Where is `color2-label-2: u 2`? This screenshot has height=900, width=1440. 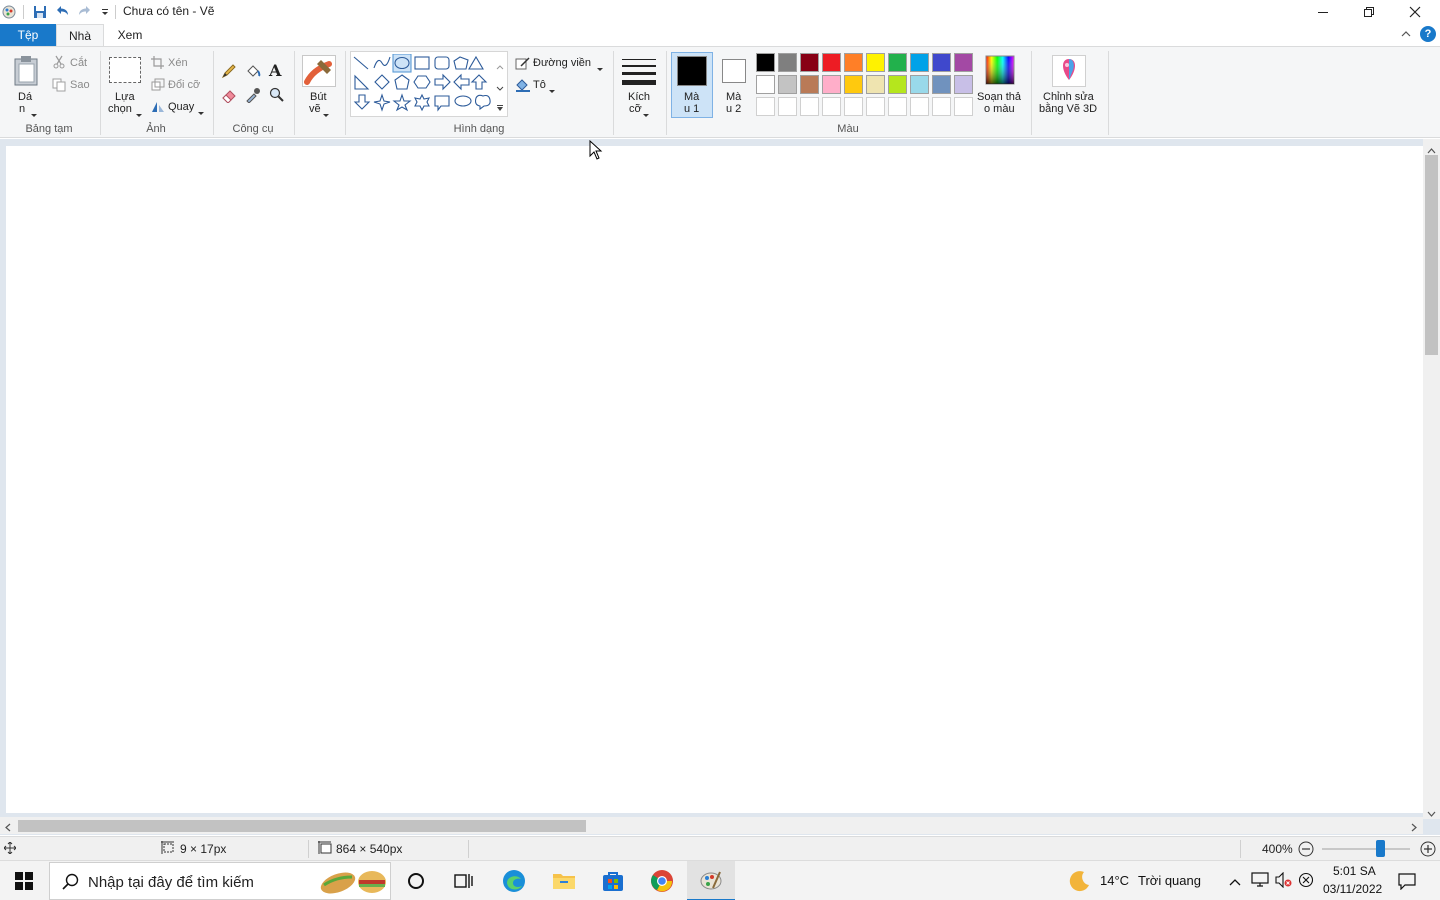
color2-label-2: u 2 is located at coordinates (733, 109).